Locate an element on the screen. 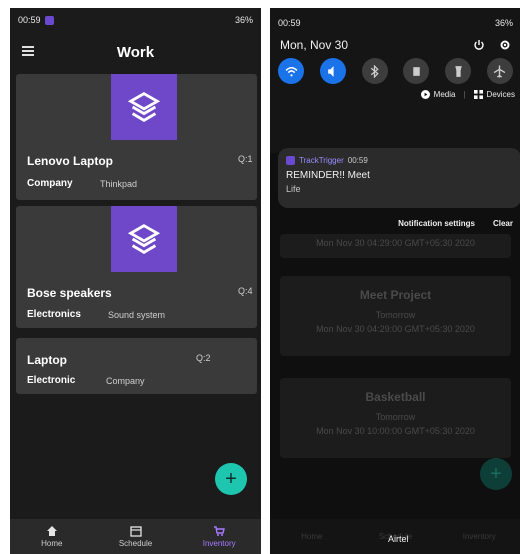  nav-schedule-label: Schedule is located at coordinates (135, 543).